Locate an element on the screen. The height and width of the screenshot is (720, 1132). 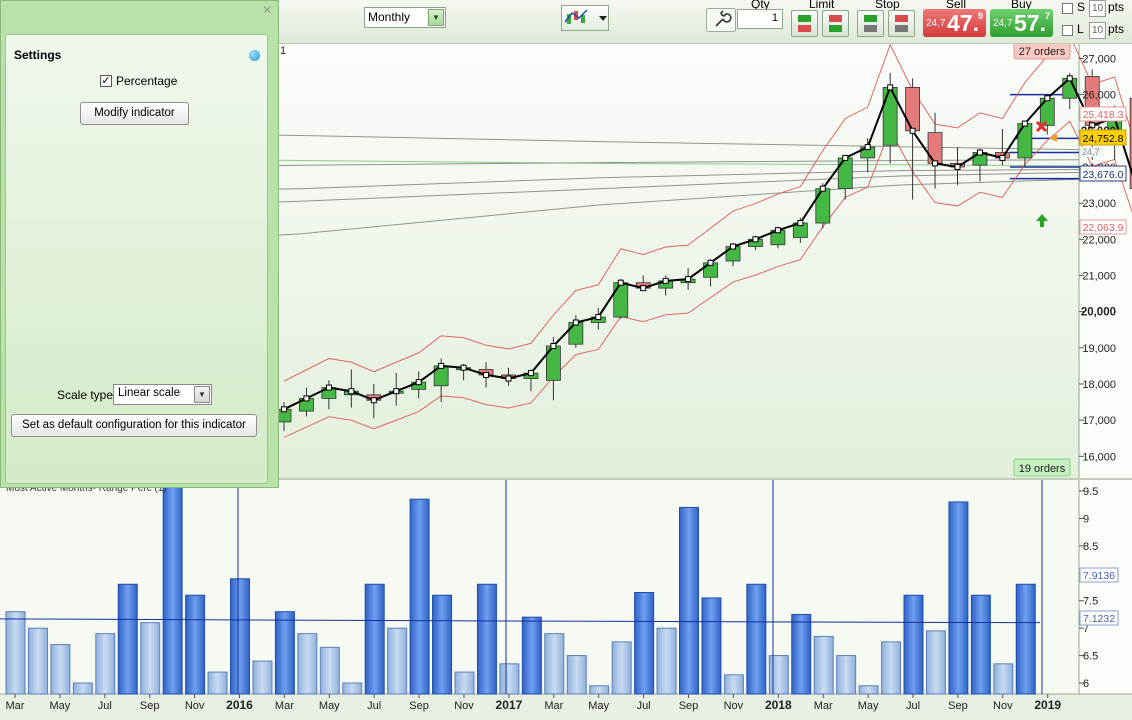
timeframe-select: Monthly ▼ is located at coordinates (405, 17).